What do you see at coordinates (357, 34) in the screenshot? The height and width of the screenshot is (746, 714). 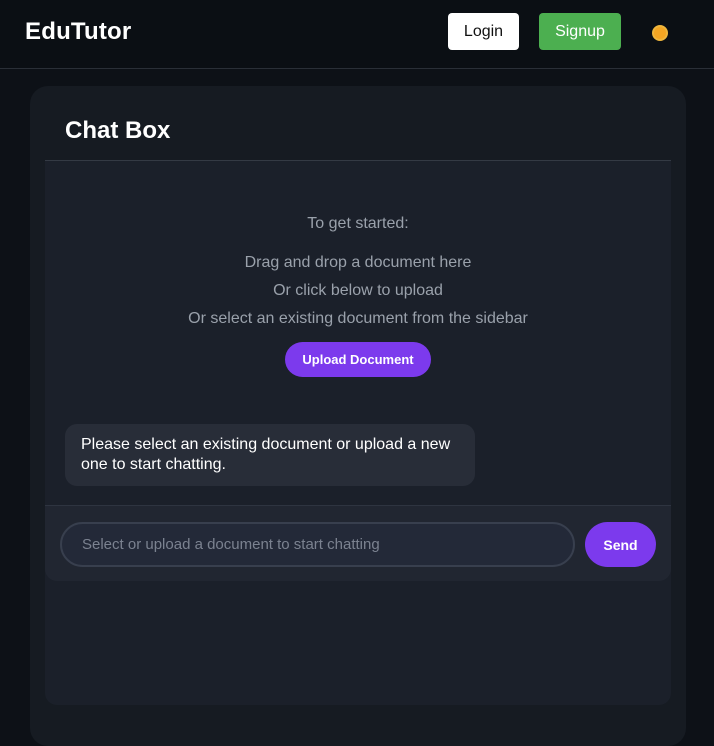 I see `top-navbar: EduTutor Login Signup` at bounding box center [357, 34].